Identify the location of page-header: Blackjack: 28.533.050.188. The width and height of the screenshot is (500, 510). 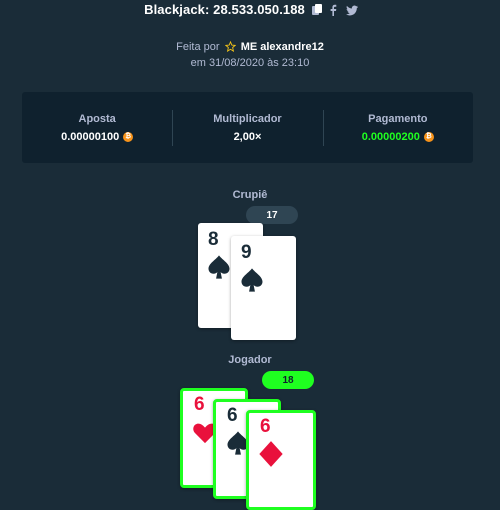
(250, 11).